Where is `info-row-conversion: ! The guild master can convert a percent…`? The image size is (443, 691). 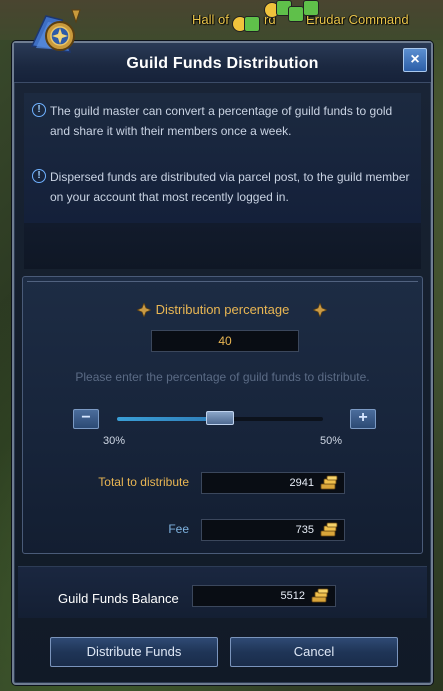 info-row-conversion: ! The guild master can convert a percent… is located at coordinates (220, 121).